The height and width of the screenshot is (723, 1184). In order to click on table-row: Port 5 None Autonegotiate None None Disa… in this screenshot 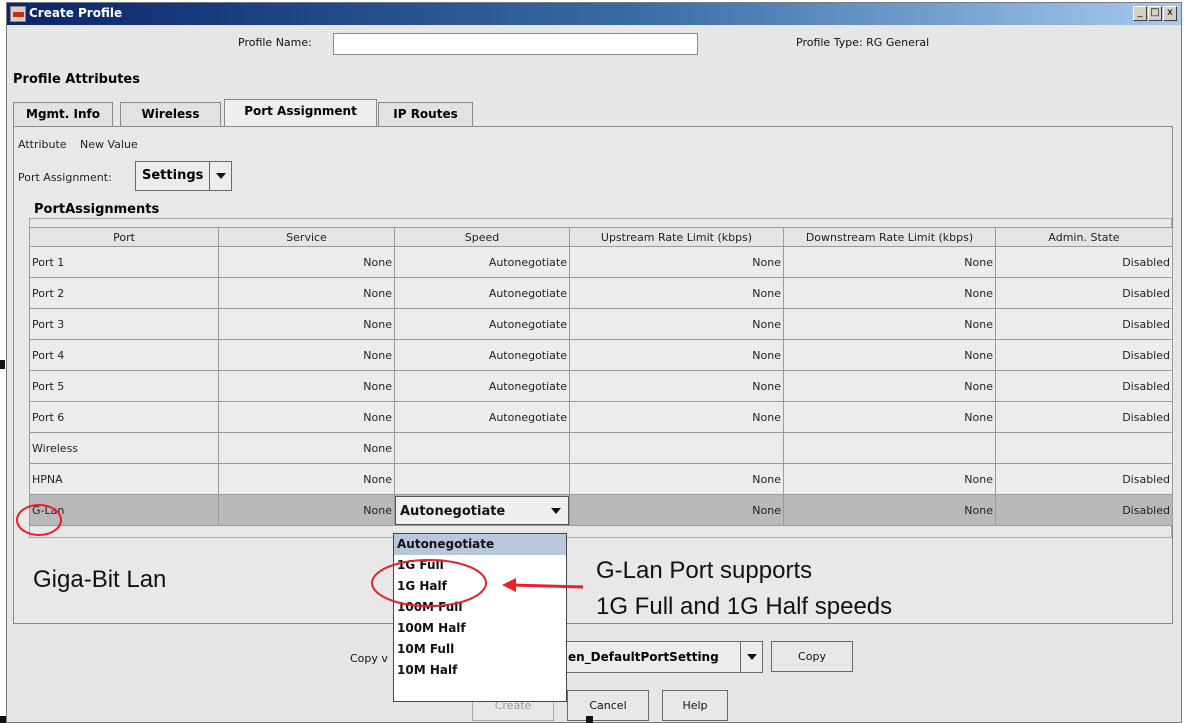, I will do `click(601, 386)`.